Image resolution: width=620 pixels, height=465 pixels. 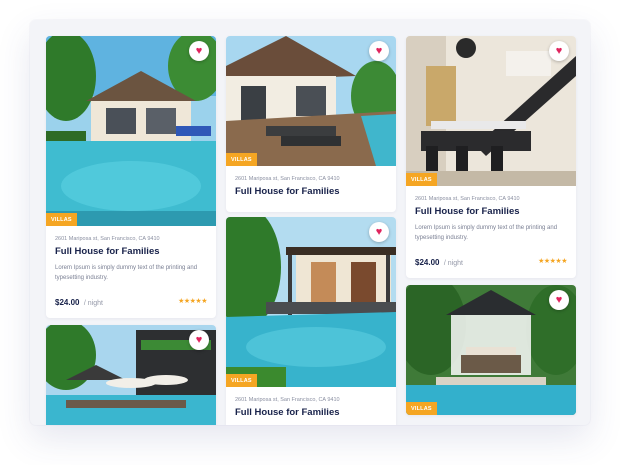 I want to click on listing-card: ♥, so click(x=131, y=375).